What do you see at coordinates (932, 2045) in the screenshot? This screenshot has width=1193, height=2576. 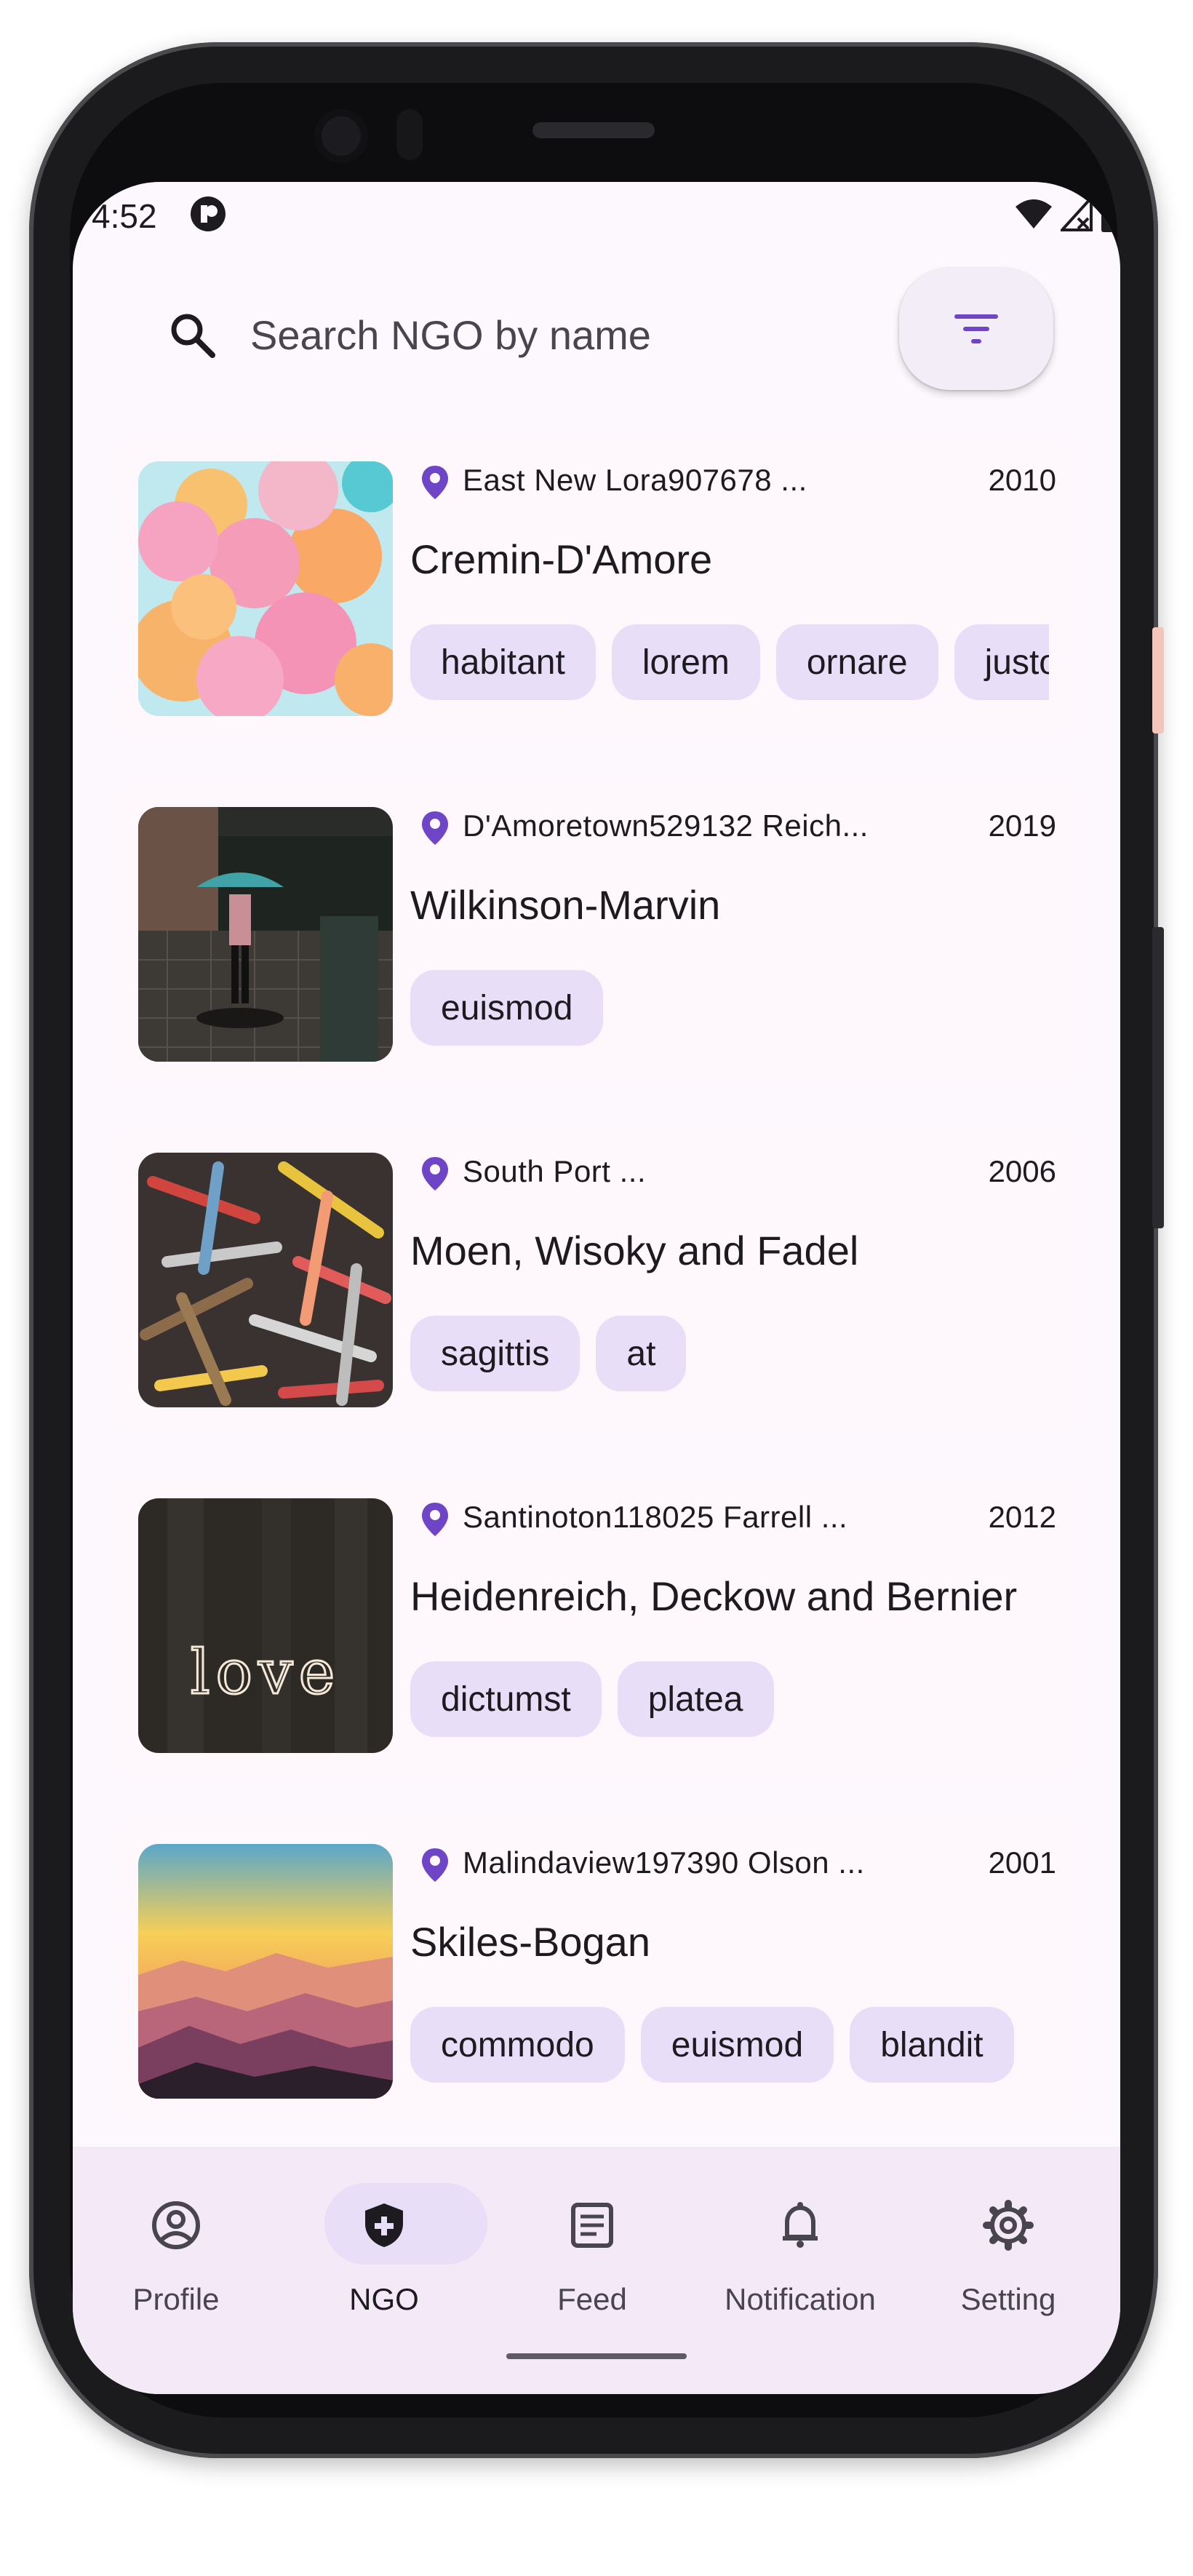 I see `tag-chip: blandit` at bounding box center [932, 2045].